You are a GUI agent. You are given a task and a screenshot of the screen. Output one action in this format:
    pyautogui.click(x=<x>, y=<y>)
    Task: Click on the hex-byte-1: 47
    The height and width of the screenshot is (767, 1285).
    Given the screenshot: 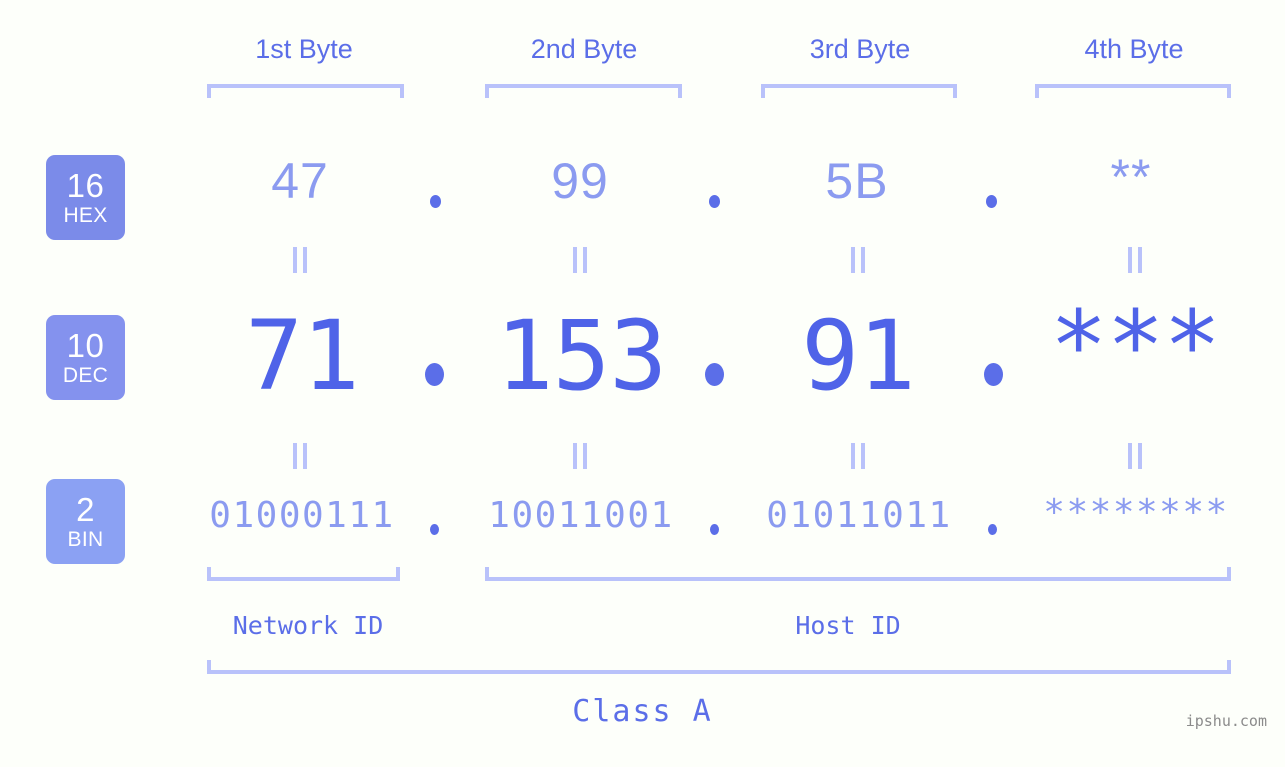 What is the action you would take?
    pyautogui.click(x=300, y=181)
    